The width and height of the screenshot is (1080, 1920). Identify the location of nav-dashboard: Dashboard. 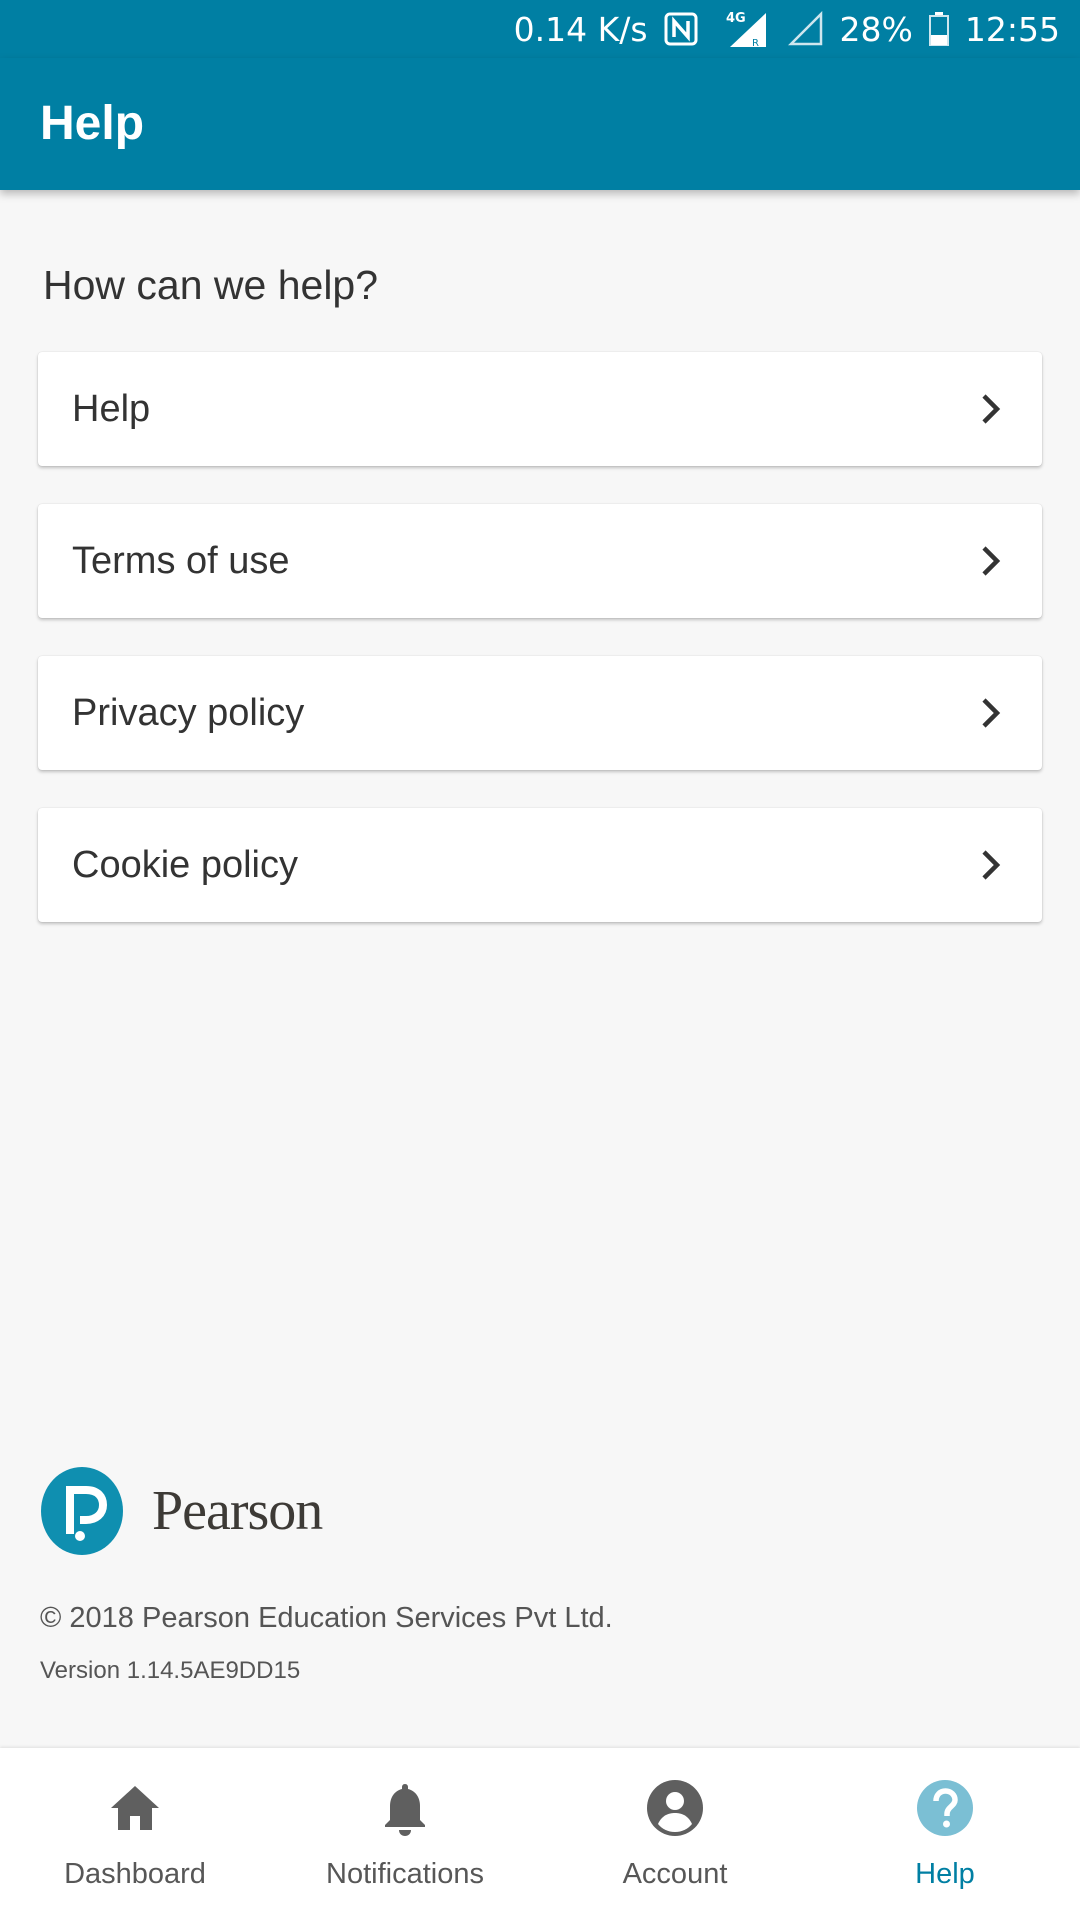
(135, 1834).